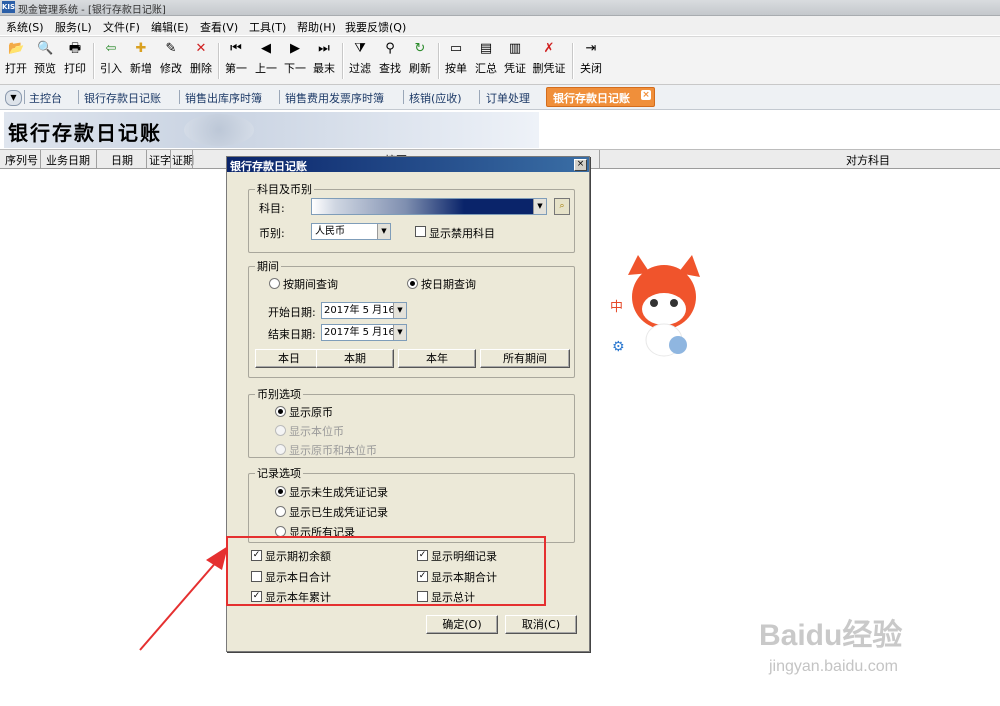  I want to click on folder-icon: 📂, so click(16, 48).